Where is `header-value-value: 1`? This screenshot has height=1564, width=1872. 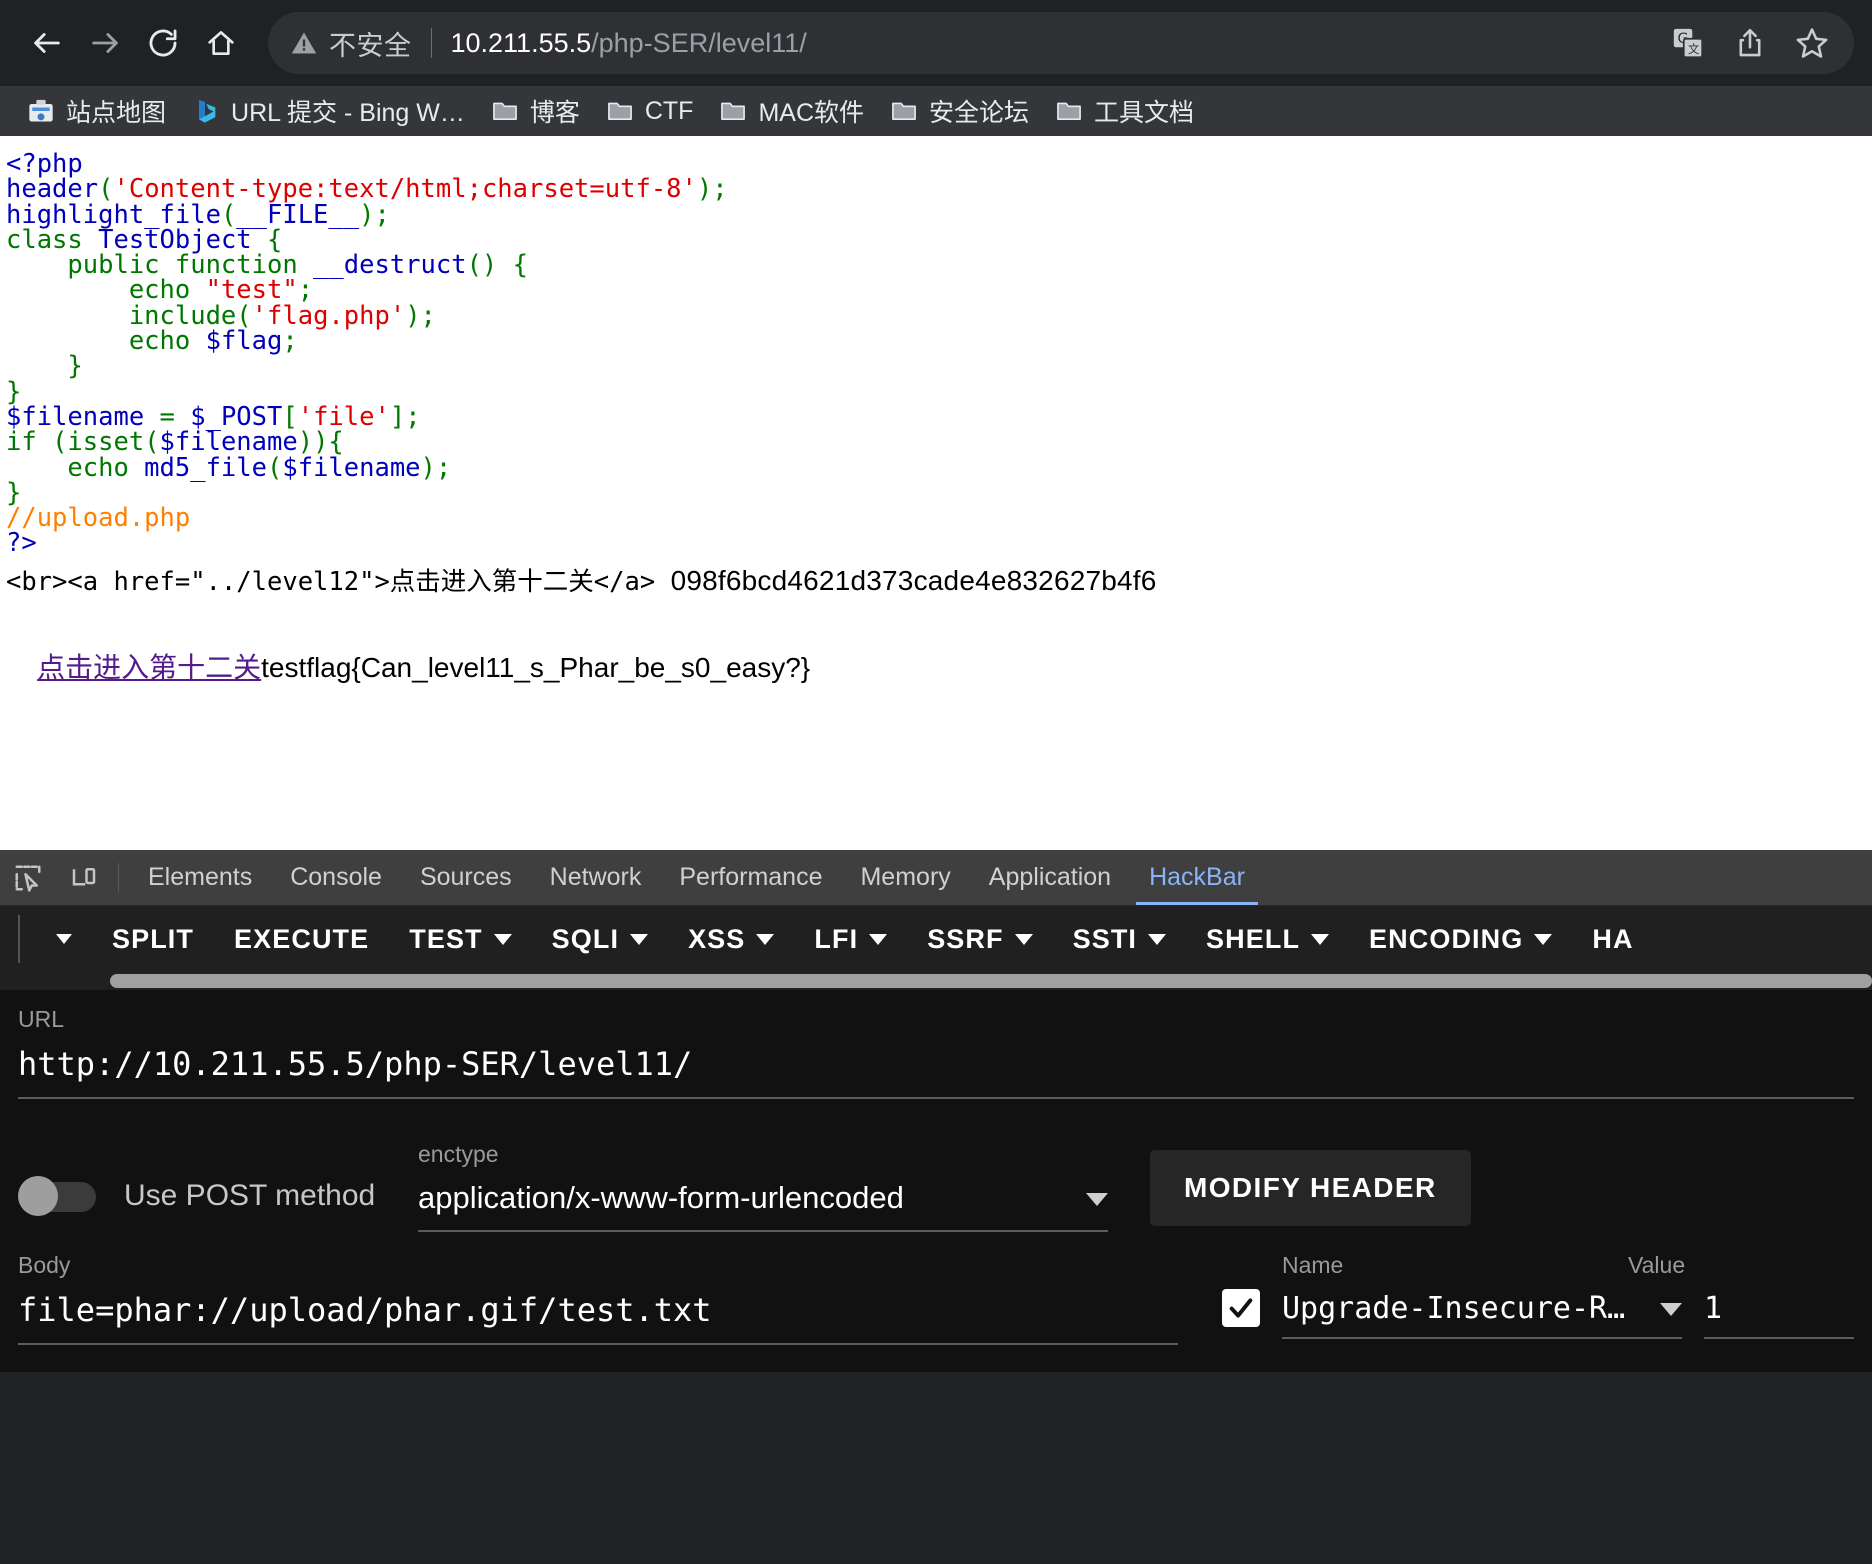 header-value-value: 1 is located at coordinates (1713, 1308).